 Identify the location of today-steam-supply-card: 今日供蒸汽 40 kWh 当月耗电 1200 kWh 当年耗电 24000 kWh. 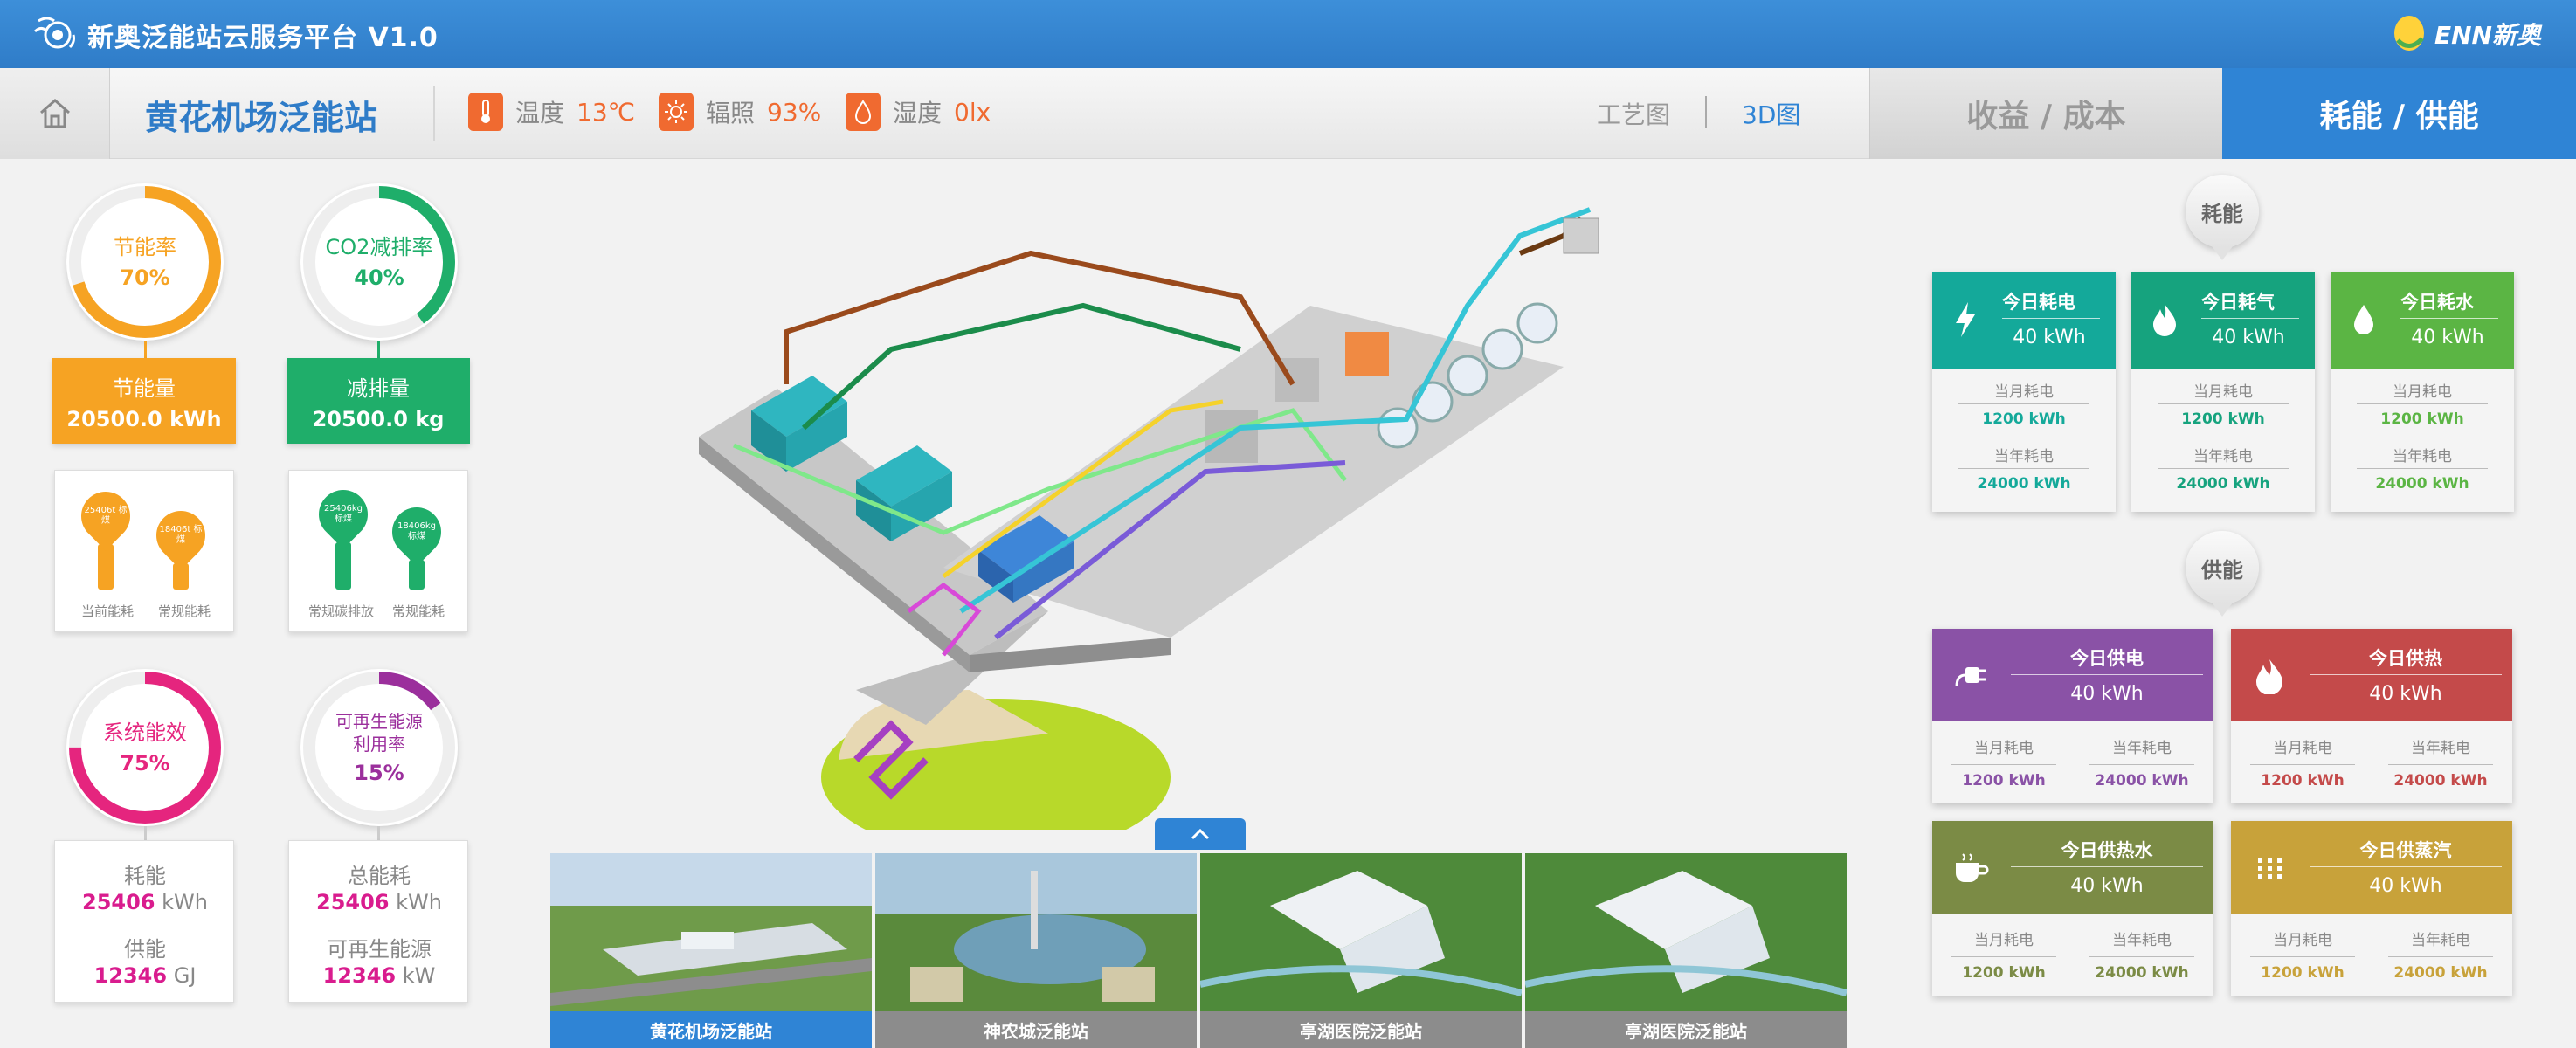
(2371, 908).